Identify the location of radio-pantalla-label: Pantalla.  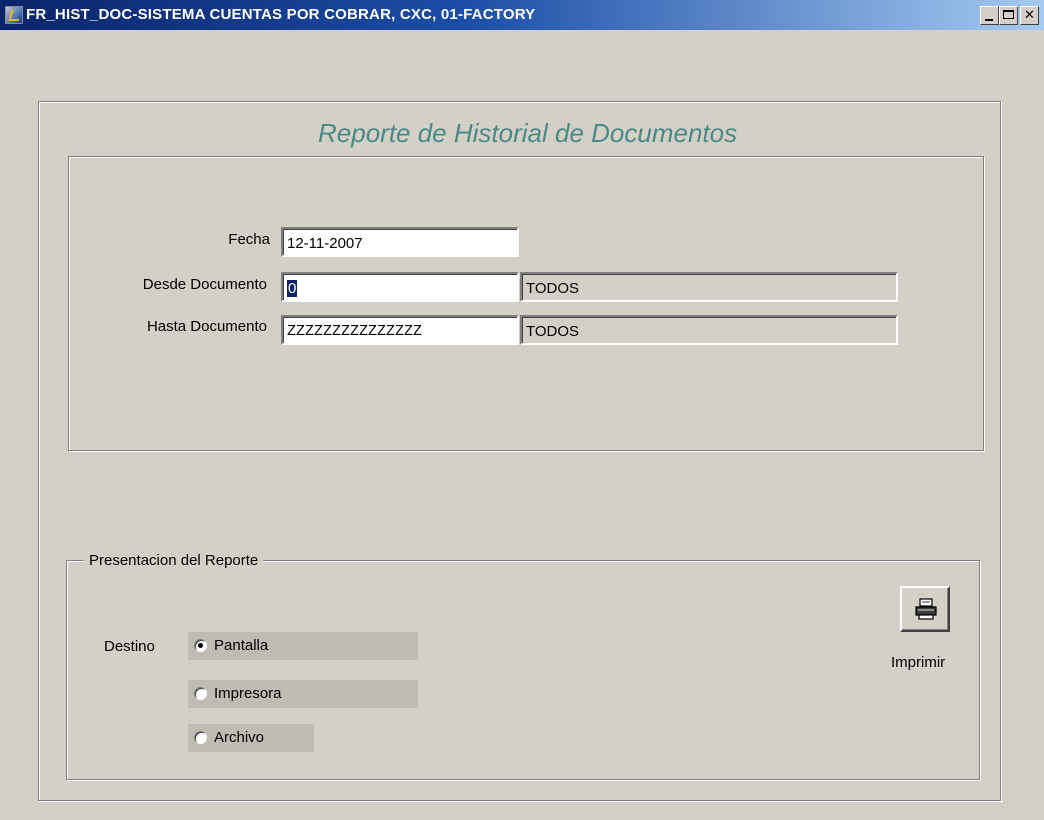
(241, 645).